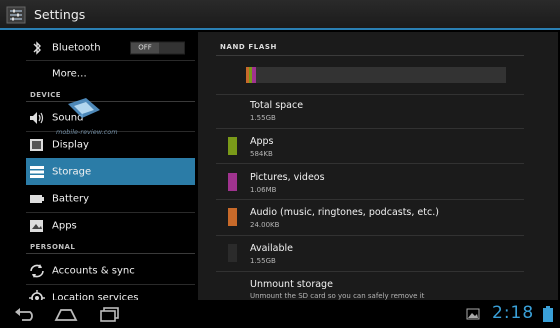 This screenshot has width=560, height=328. Describe the element at coordinates (261, 154) in the screenshot. I see `row-value: 584KB` at that location.